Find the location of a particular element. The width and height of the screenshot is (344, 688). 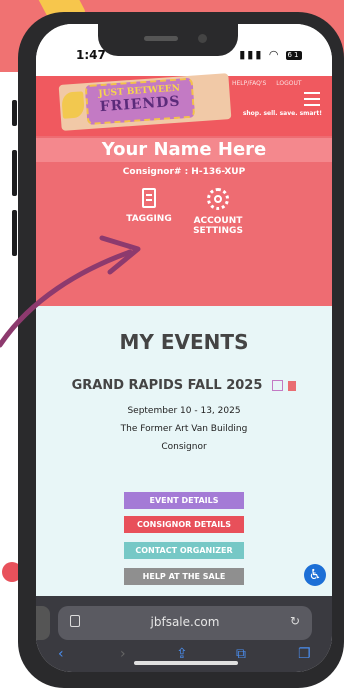

edit-icon is located at coordinates (278, 385).